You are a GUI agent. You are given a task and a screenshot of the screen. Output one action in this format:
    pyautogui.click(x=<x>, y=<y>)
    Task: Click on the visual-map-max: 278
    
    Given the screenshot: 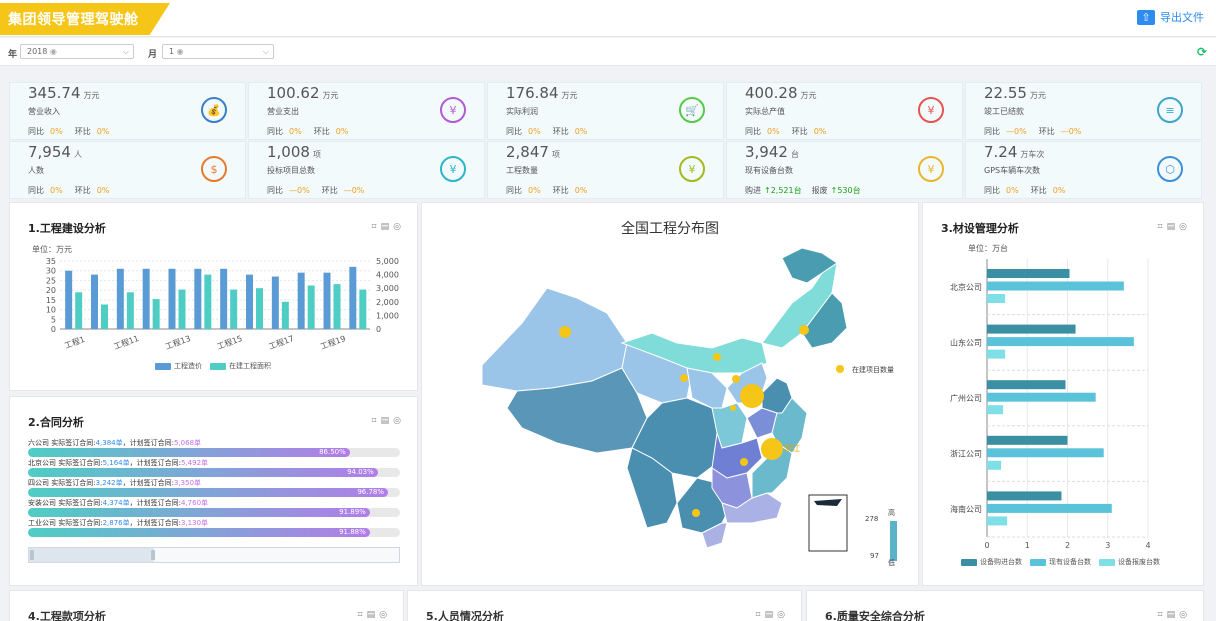 What is the action you would take?
    pyautogui.click(x=871, y=519)
    